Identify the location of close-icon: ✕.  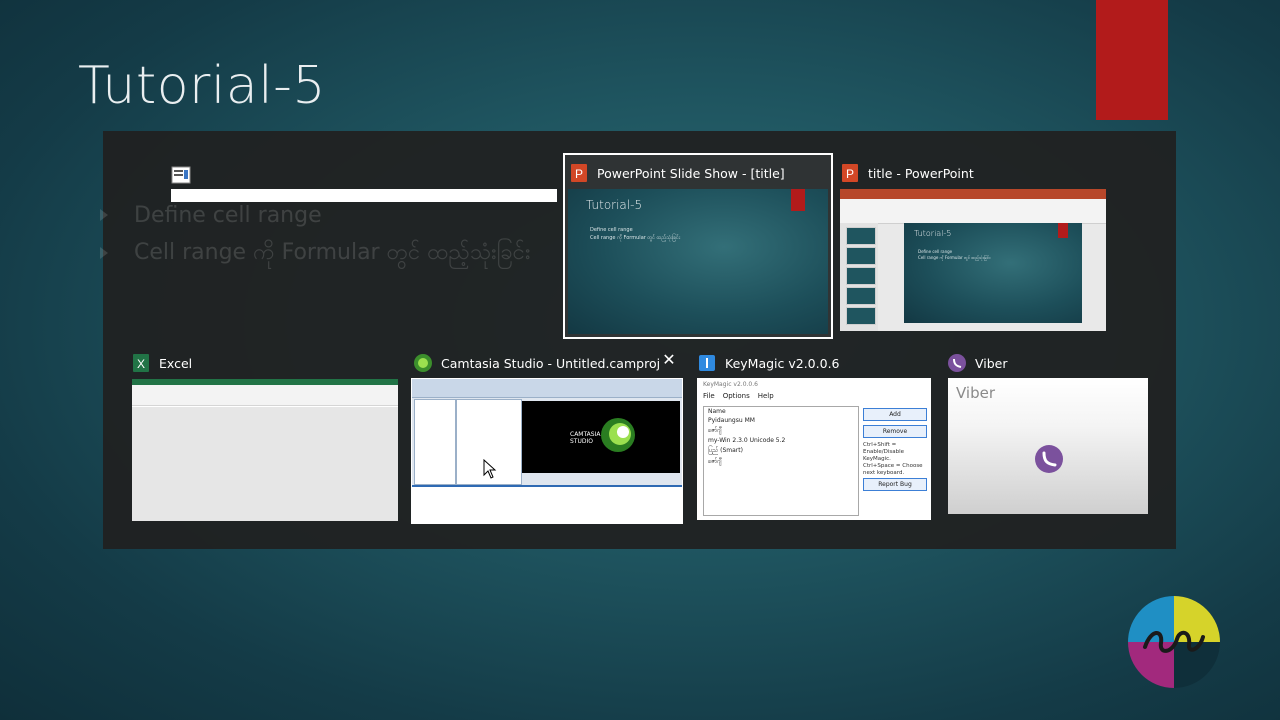
(669, 360).